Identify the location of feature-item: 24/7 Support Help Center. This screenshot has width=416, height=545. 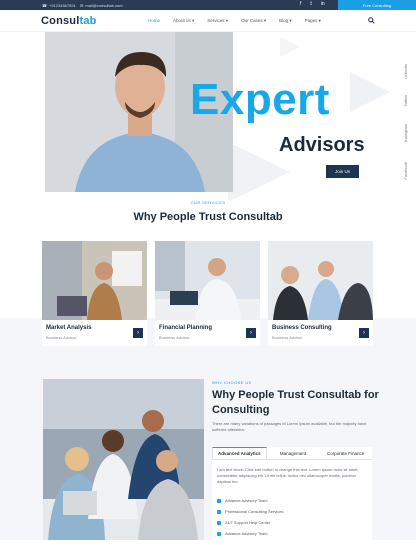
(243, 522).